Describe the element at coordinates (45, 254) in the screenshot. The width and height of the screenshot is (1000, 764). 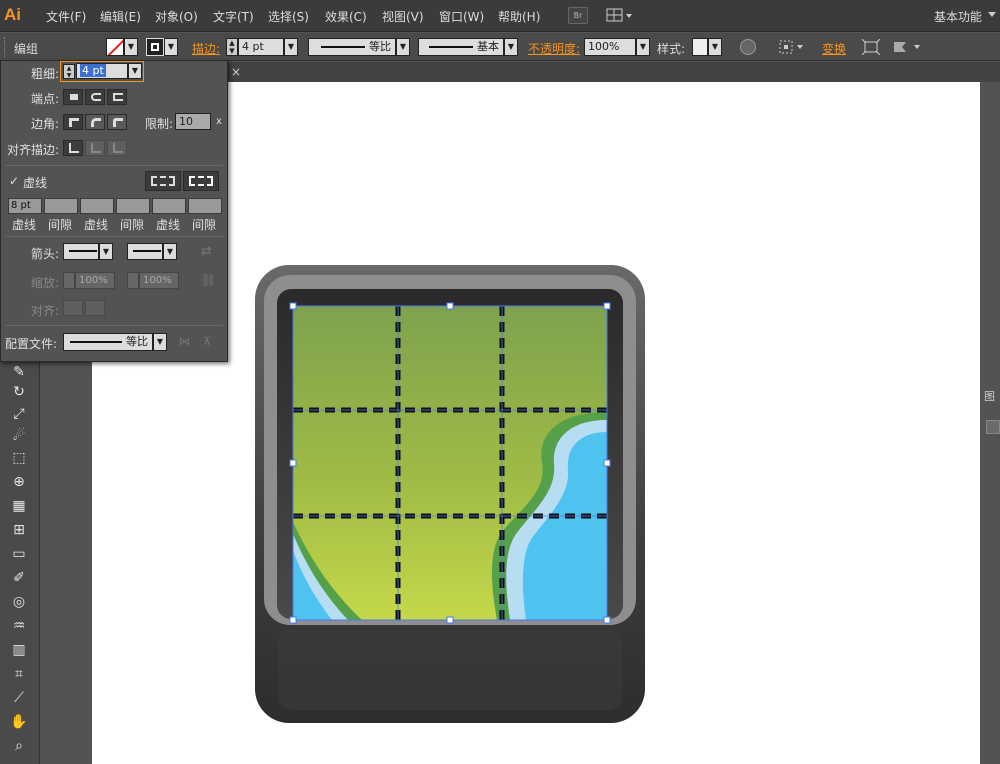
I see `arrowheads-label: 箭头:` at that location.